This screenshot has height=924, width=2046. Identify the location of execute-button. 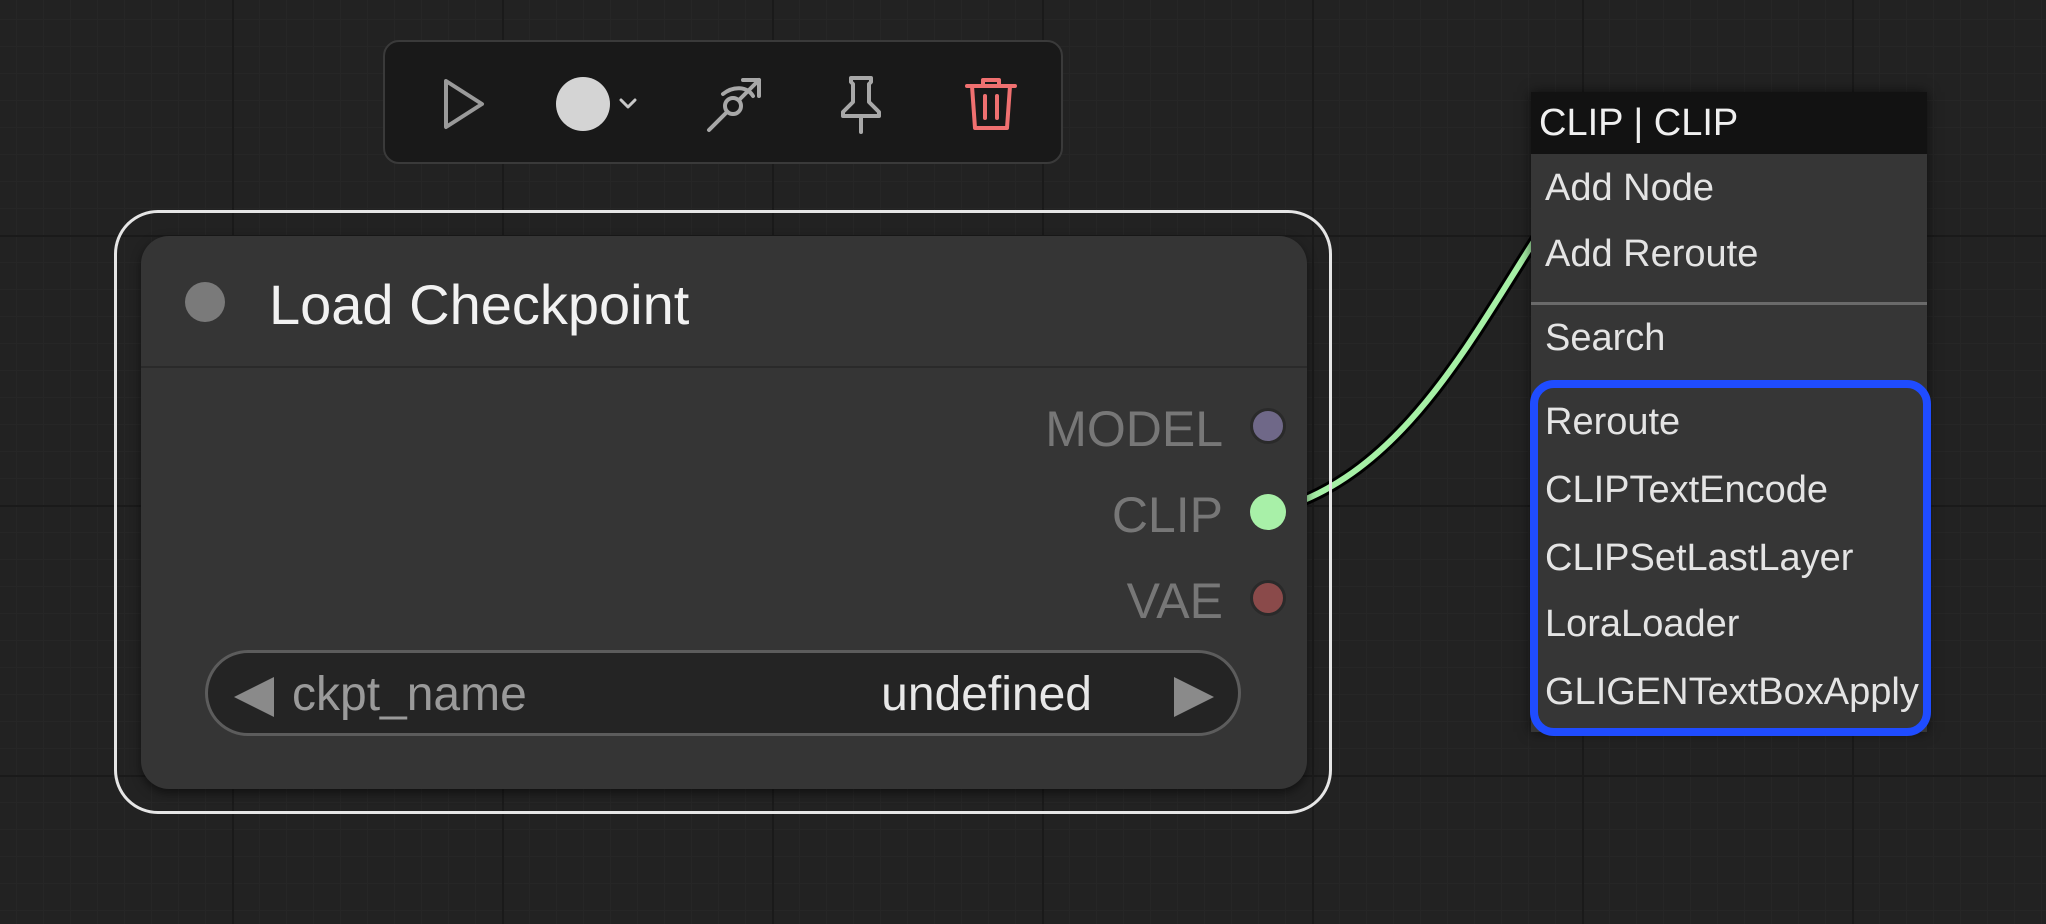
(463, 104).